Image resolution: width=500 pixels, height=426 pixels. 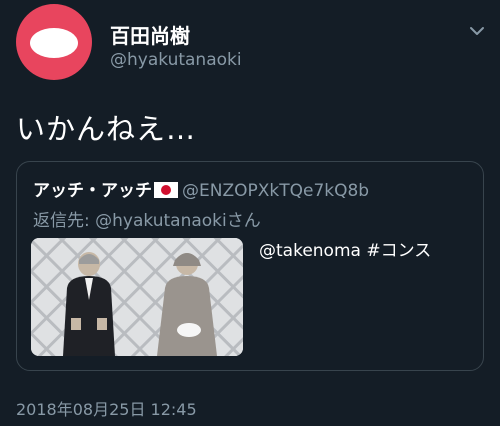 I want to click on avatar, so click(x=54, y=42).